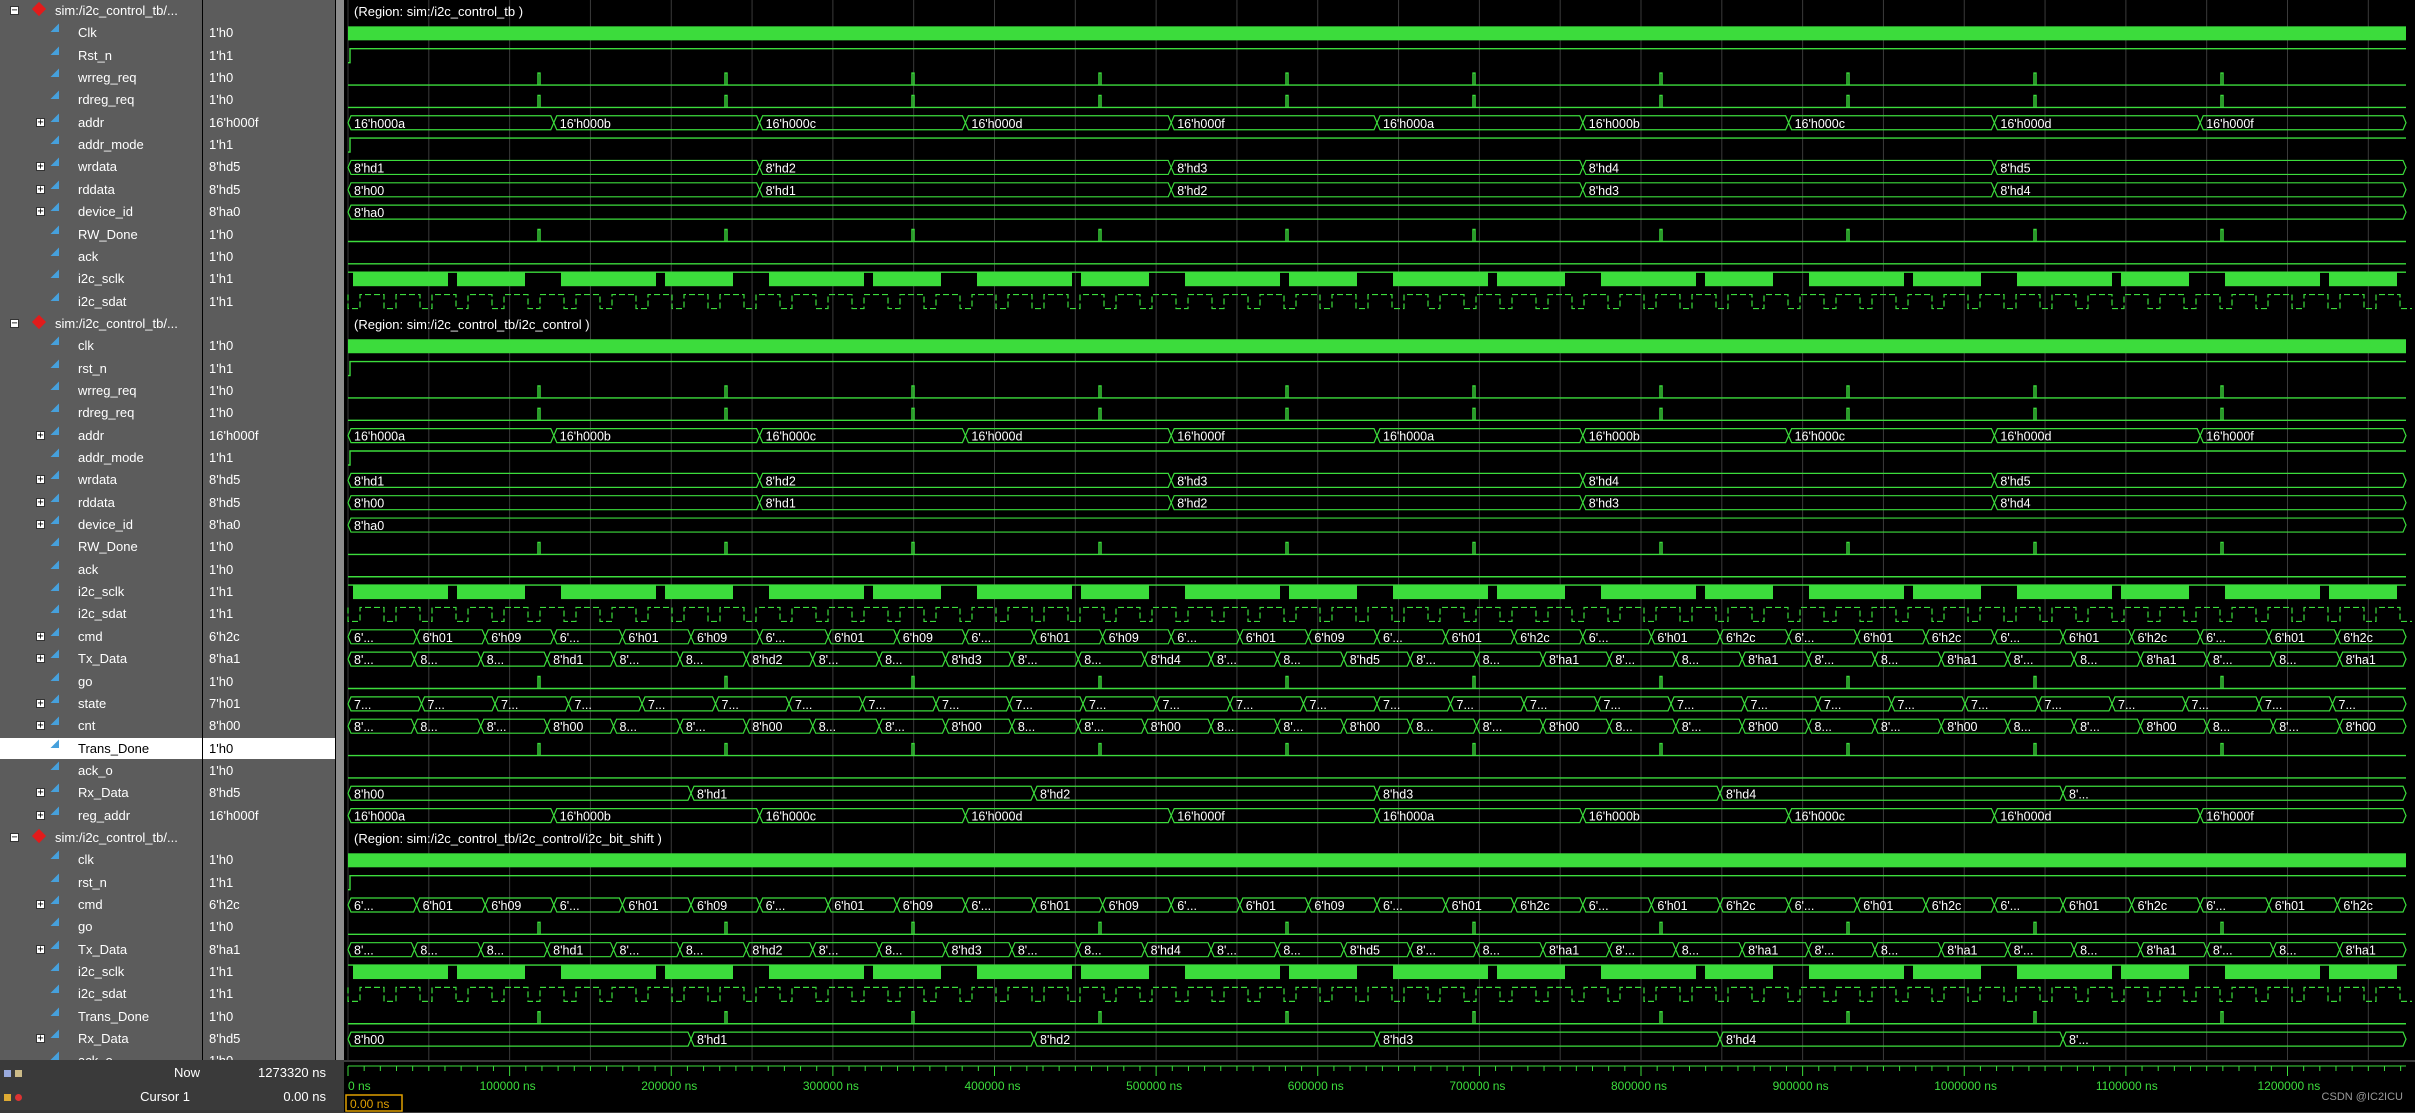  What do you see at coordinates (1564, 951) in the screenshot?
I see `bus-value-label: 8'ha1` at bounding box center [1564, 951].